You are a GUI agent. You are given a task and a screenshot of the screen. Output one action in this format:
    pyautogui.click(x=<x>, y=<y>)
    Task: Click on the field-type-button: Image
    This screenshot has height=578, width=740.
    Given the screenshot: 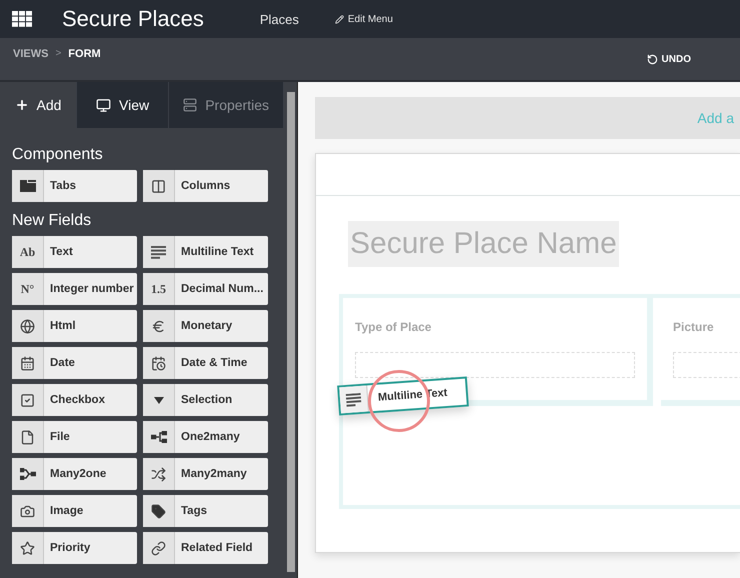 What is the action you would take?
    pyautogui.click(x=74, y=511)
    